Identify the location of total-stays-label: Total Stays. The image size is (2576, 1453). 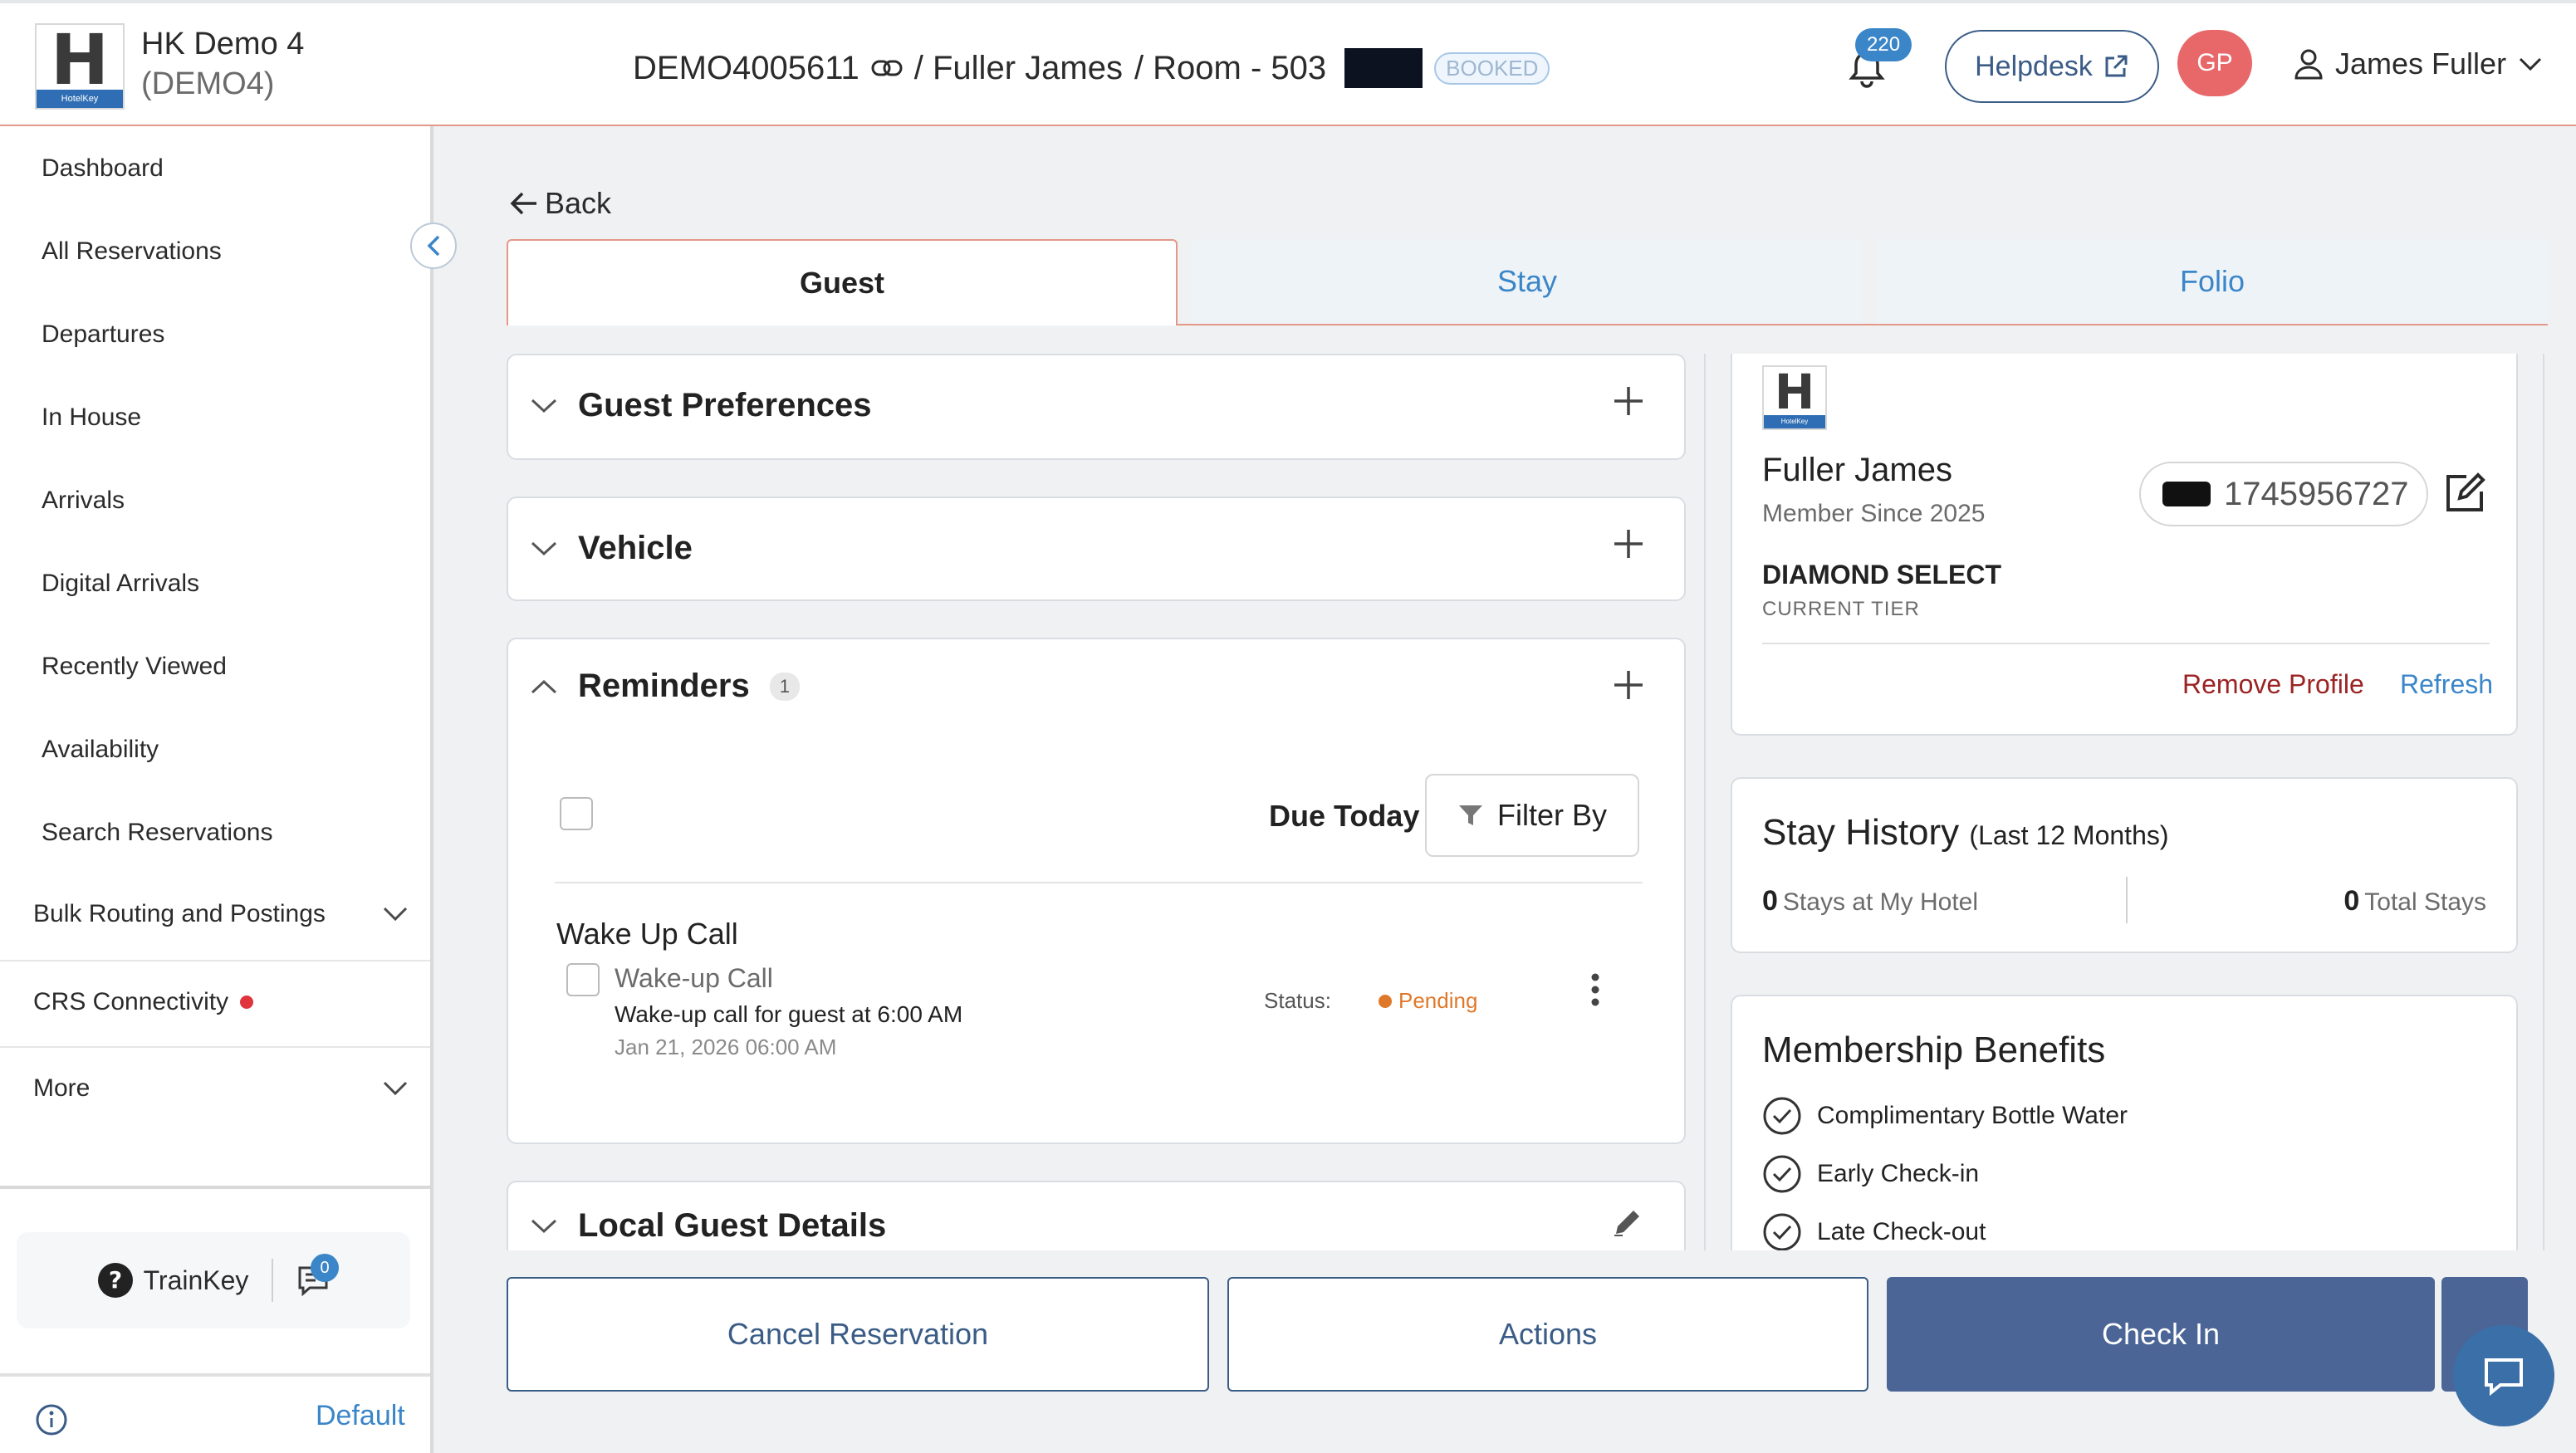
(2425, 902).